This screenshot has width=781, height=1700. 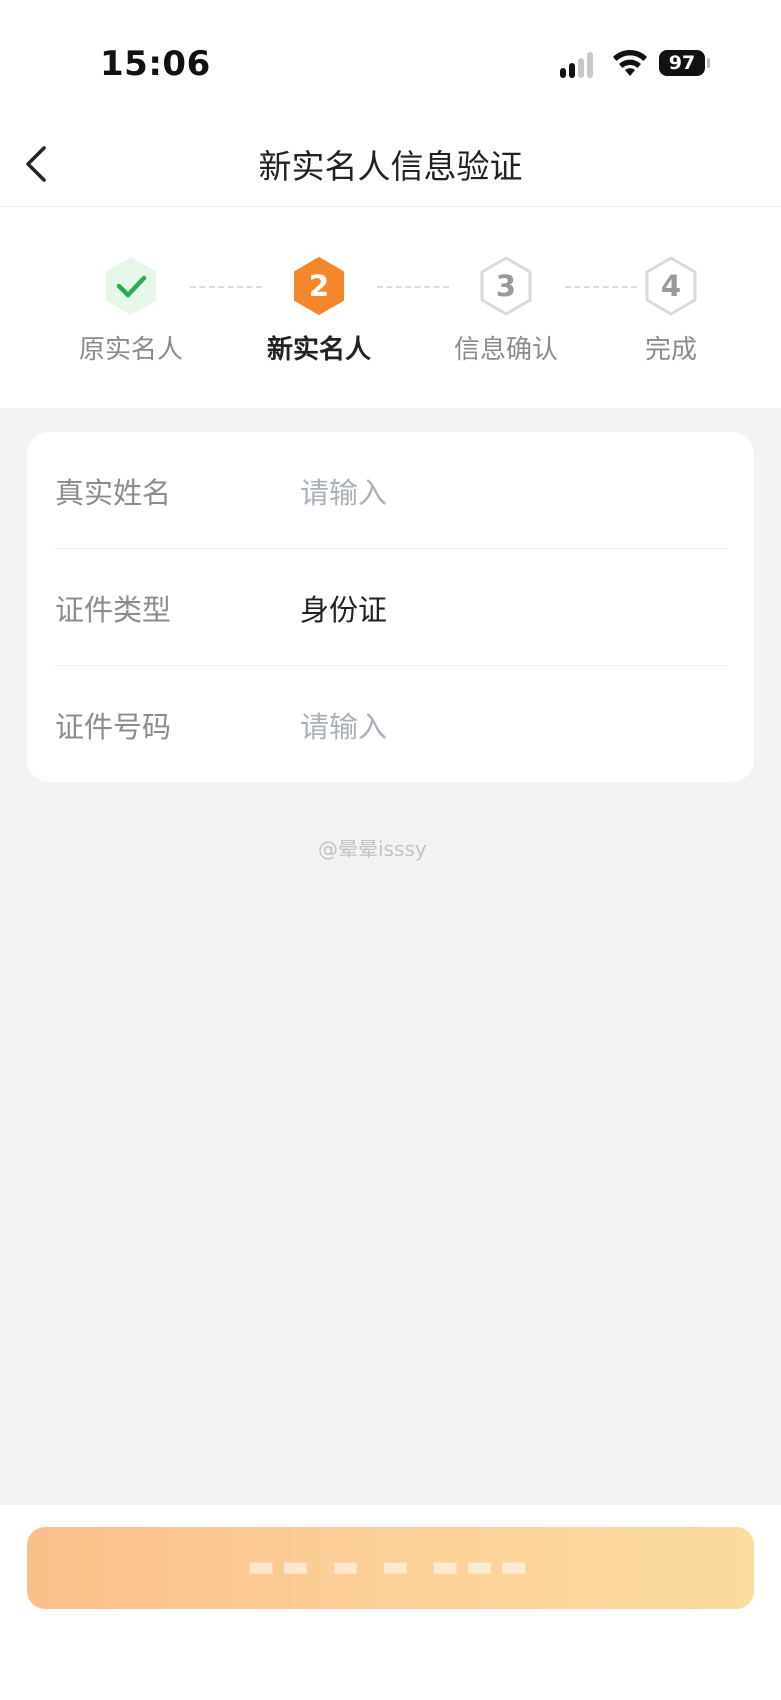 I want to click on navigation-bar: 新实名人信息验证, so click(x=390, y=163).